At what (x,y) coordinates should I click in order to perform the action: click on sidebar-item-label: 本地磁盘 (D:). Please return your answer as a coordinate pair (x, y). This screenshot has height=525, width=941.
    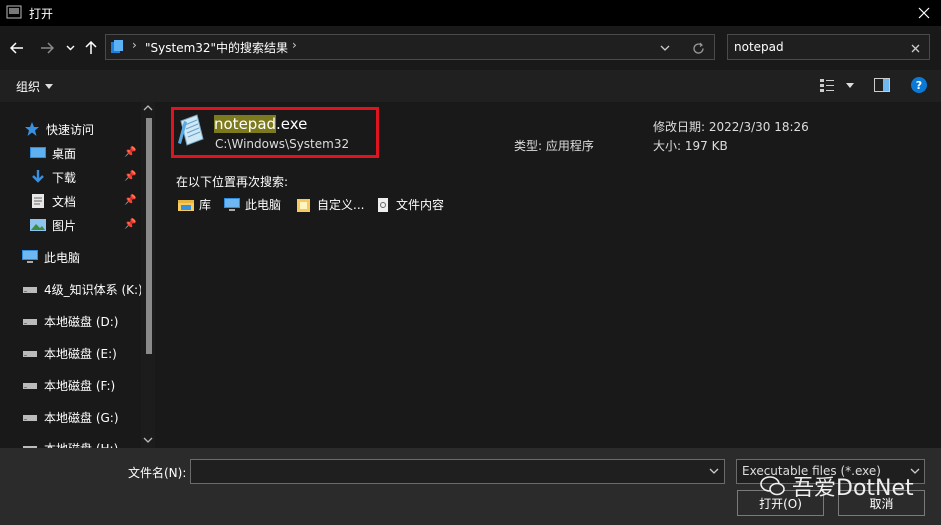
    Looking at the image, I should click on (81, 321).